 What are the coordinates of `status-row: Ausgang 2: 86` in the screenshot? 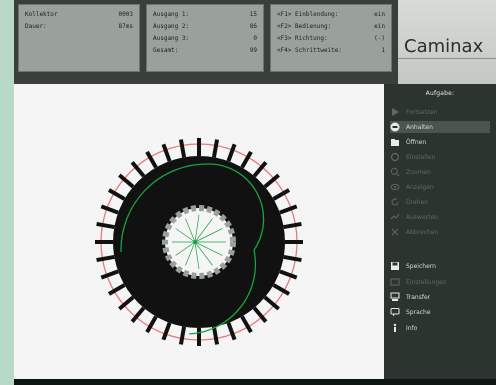 It's located at (205, 27).